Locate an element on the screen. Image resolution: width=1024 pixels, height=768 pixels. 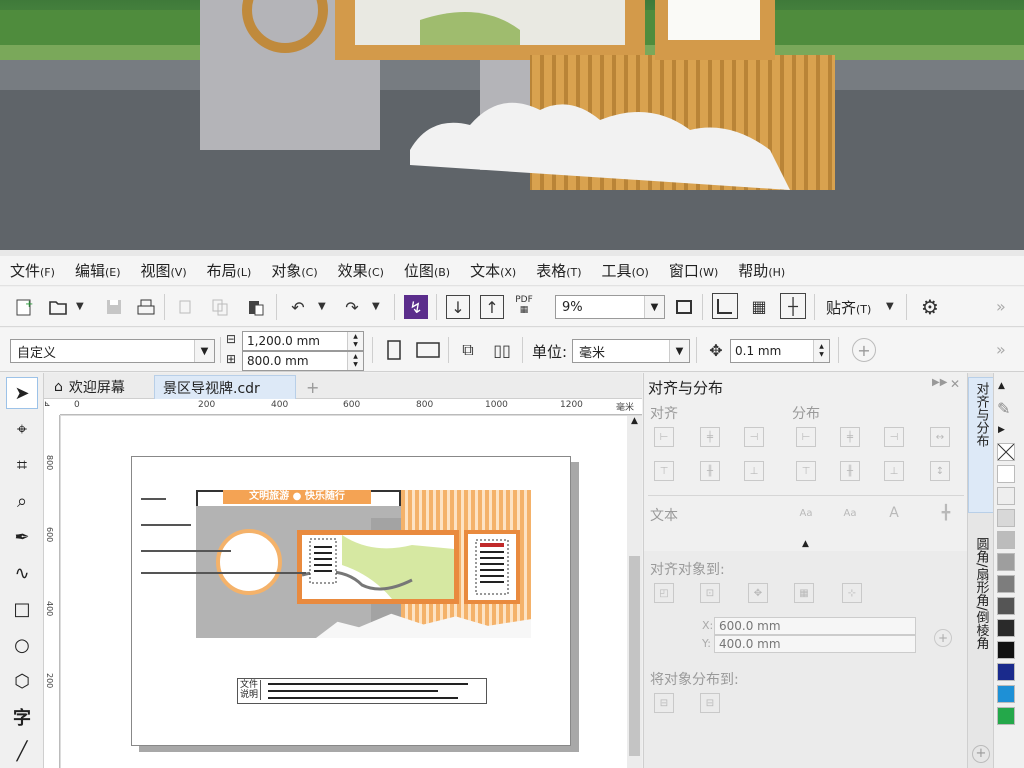
distribute-top-icon: ⊤ is located at coordinates (806, 471).